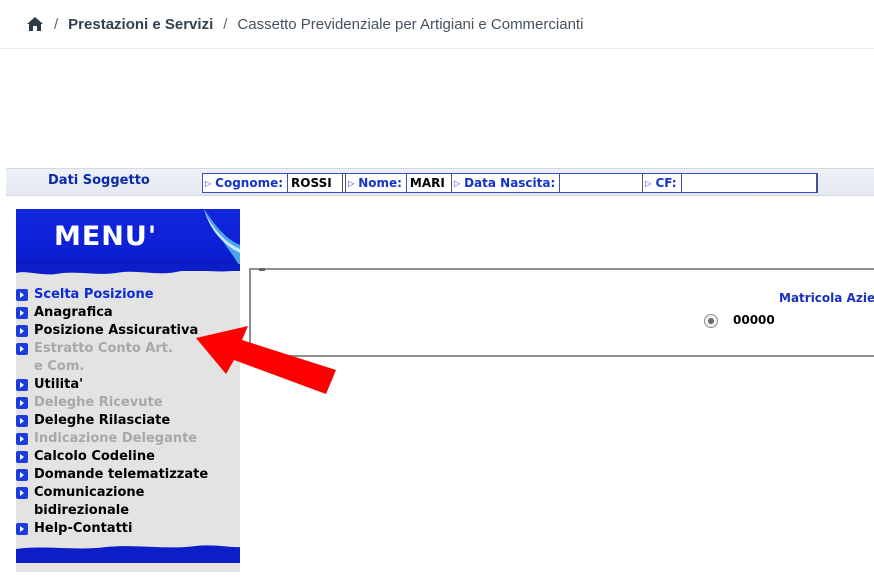  What do you see at coordinates (140, 24) in the screenshot?
I see `breadcrumb-prestazioni-link: Prestazioni e Servizi` at bounding box center [140, 24].